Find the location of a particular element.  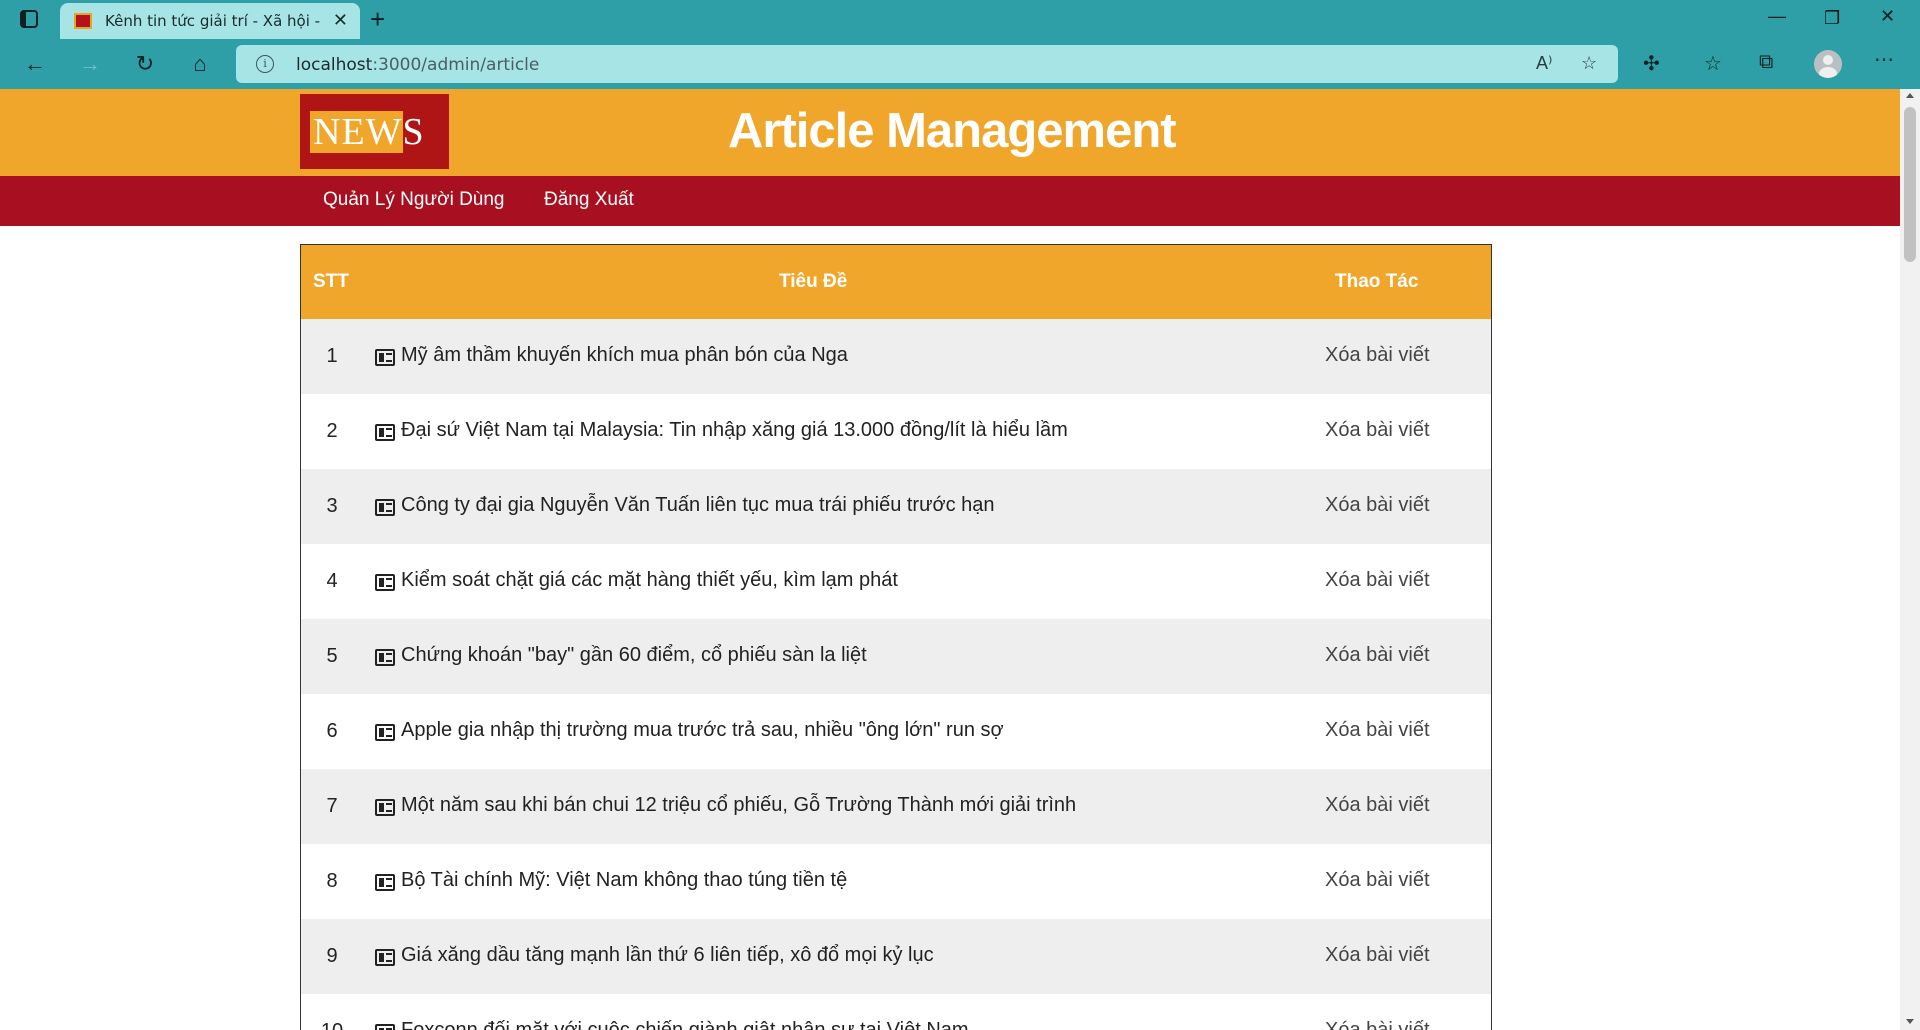

restore-icon: ❐ is located at coordinates (1832, 18).